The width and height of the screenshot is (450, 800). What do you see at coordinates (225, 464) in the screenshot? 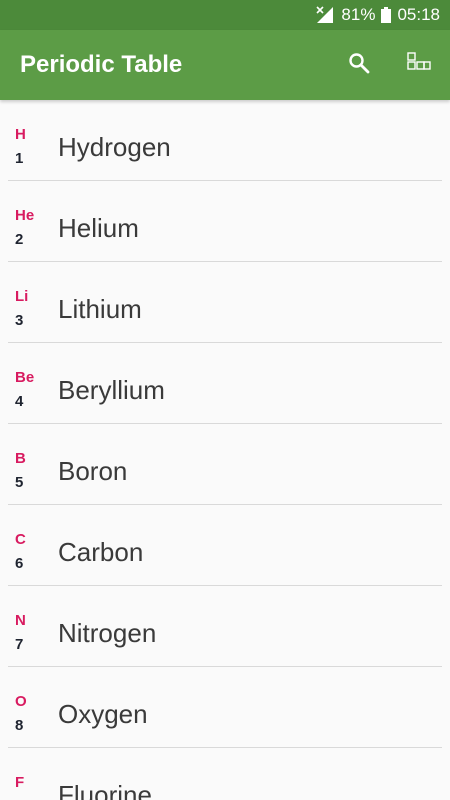
I see `element-row: B 5 Boron` at bounding box center [225, 464].